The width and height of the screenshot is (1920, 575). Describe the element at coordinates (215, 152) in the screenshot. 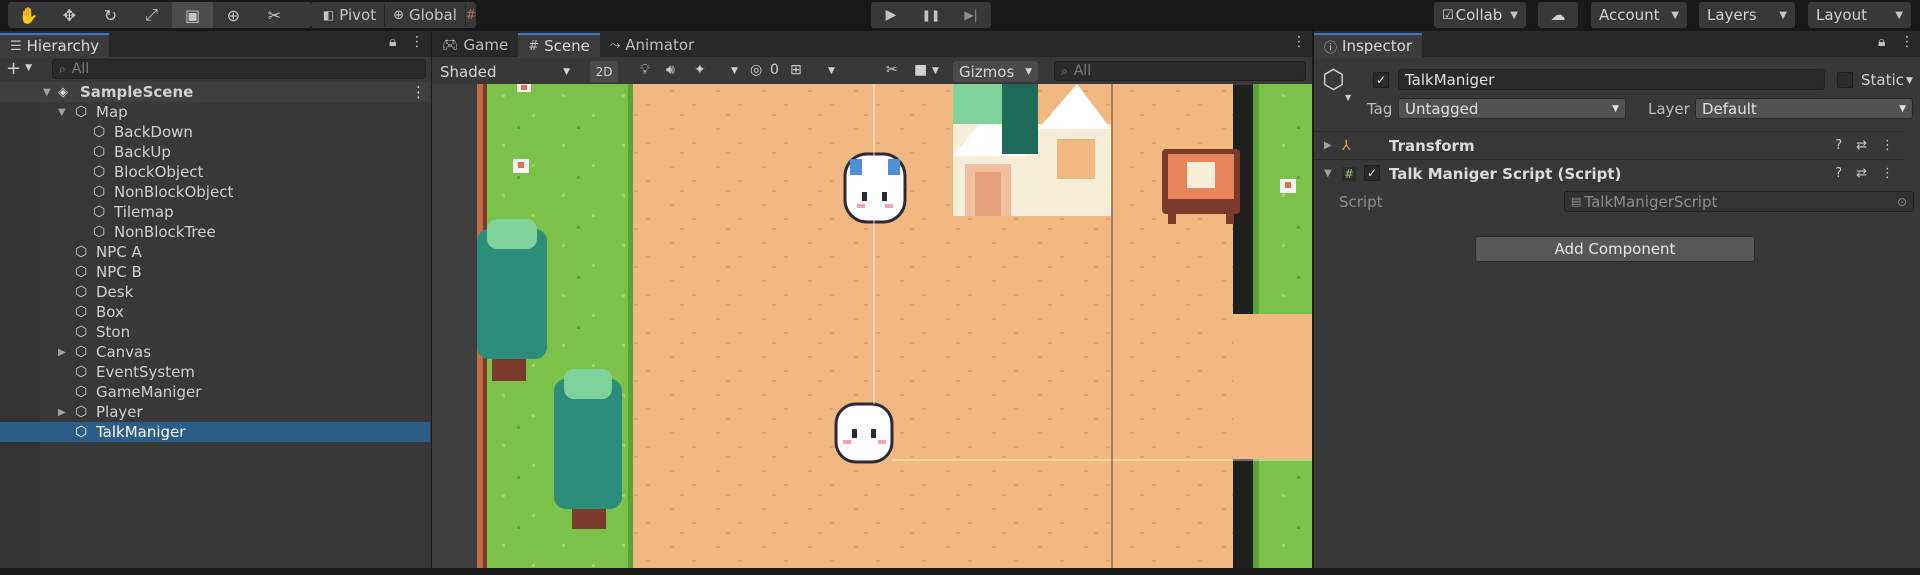

I see `hierarchy-item: ⬡ BackUp` at that location.